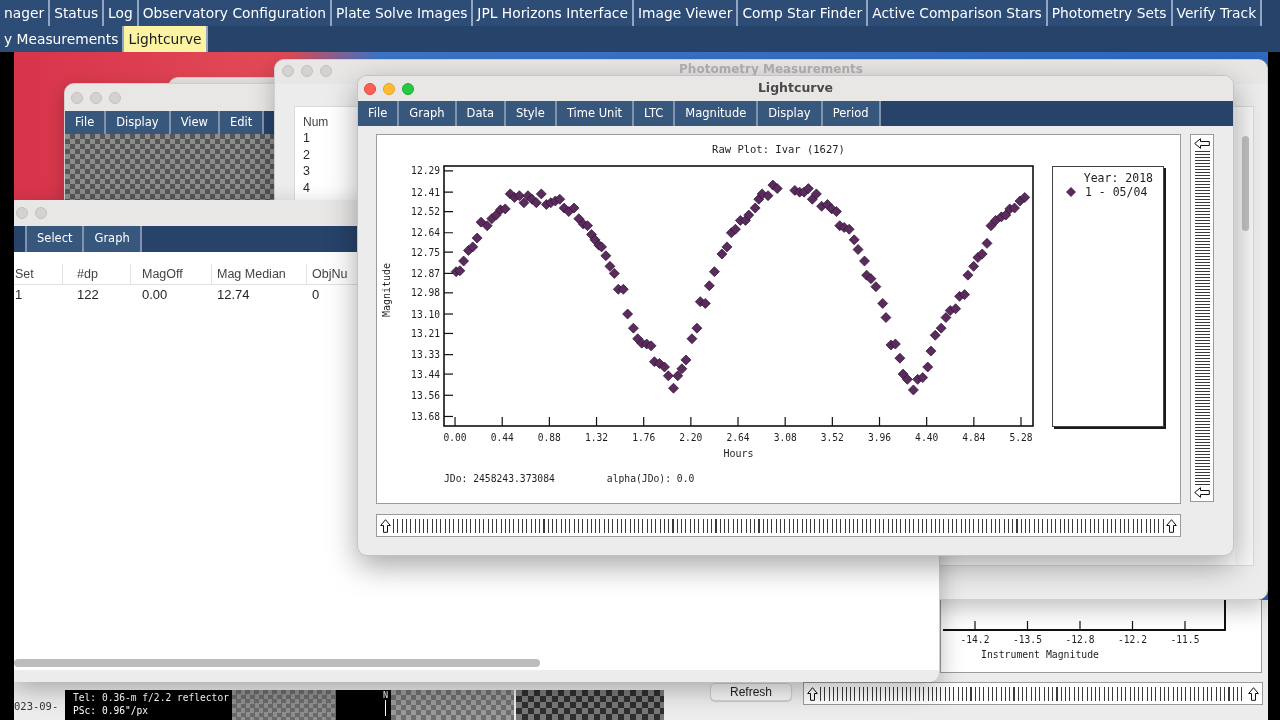 Image resolution: width=1280 pixels, height=720 pixels. I want to click on jdo-value: JDo: 2458243.373084, so click(499, 479).